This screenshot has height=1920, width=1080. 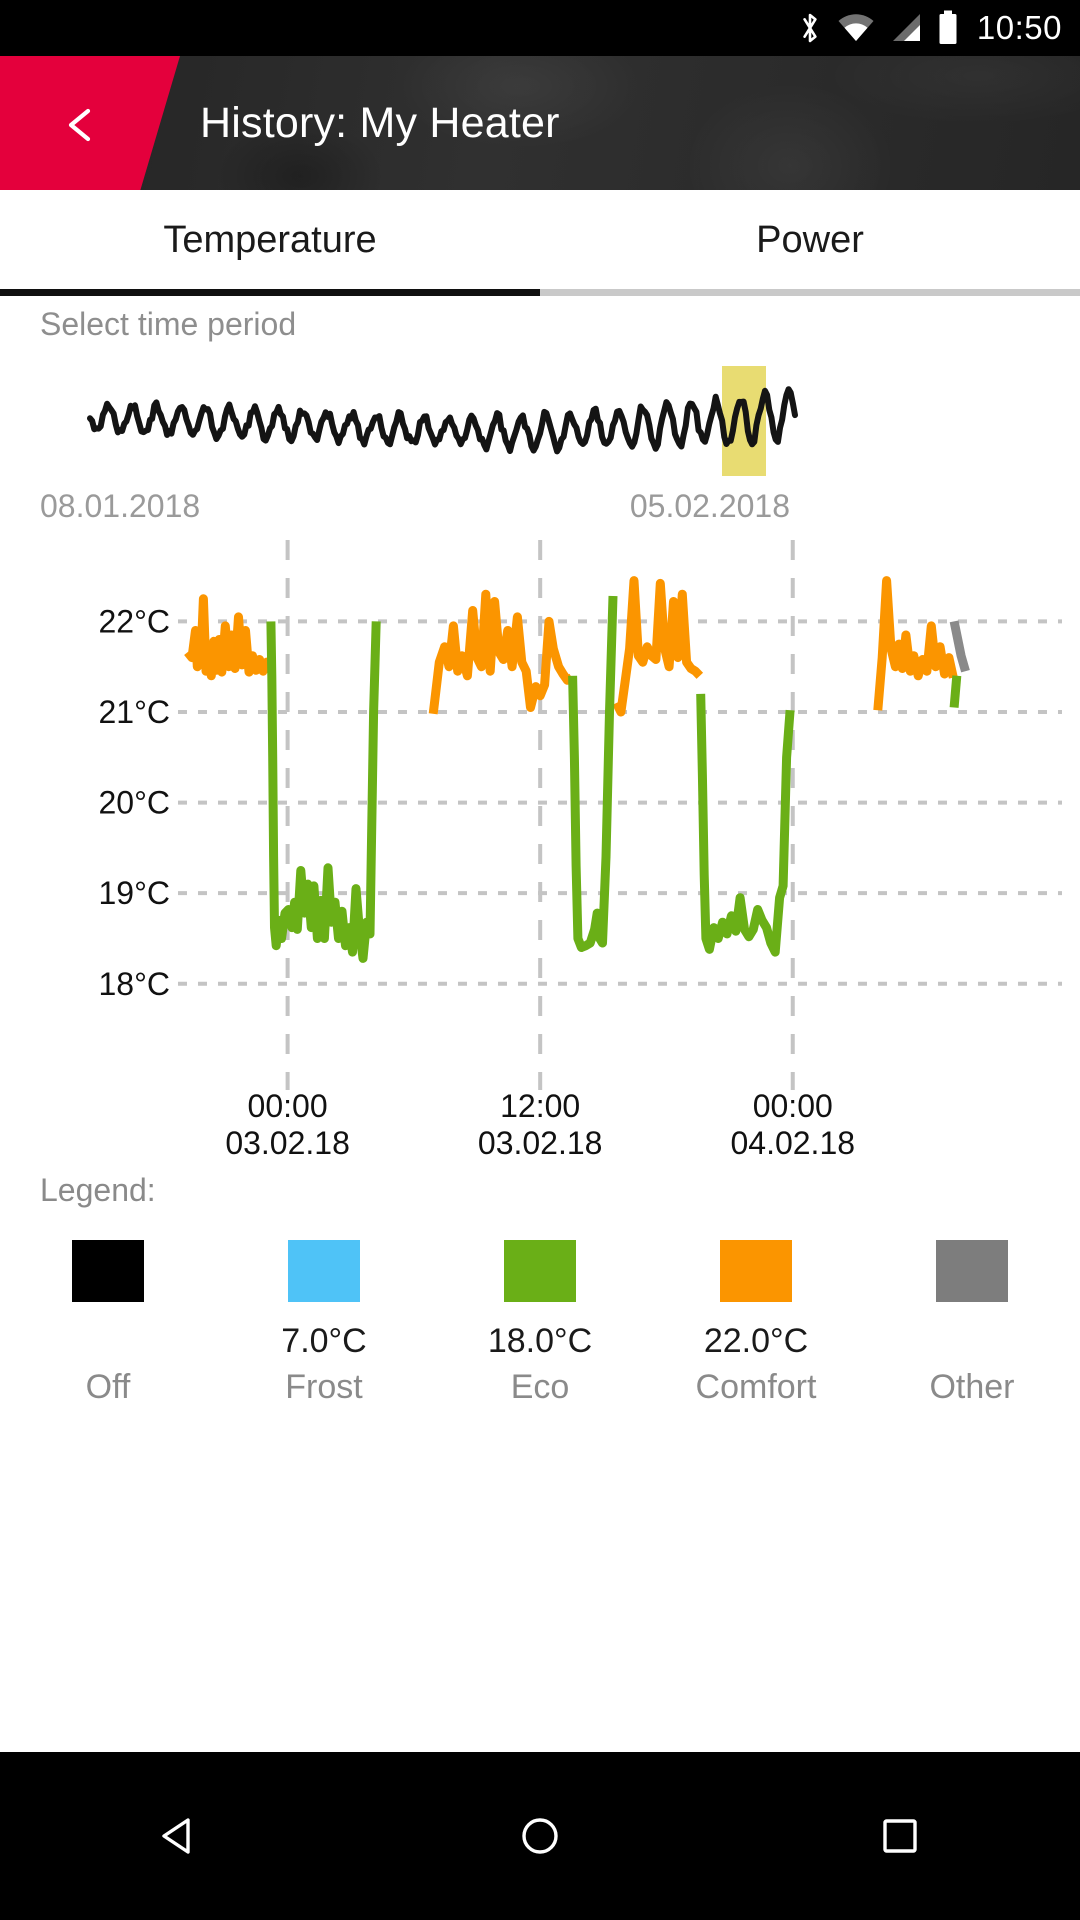 I want to click on page-title: History: My Heater, so click(x=380, y=122).